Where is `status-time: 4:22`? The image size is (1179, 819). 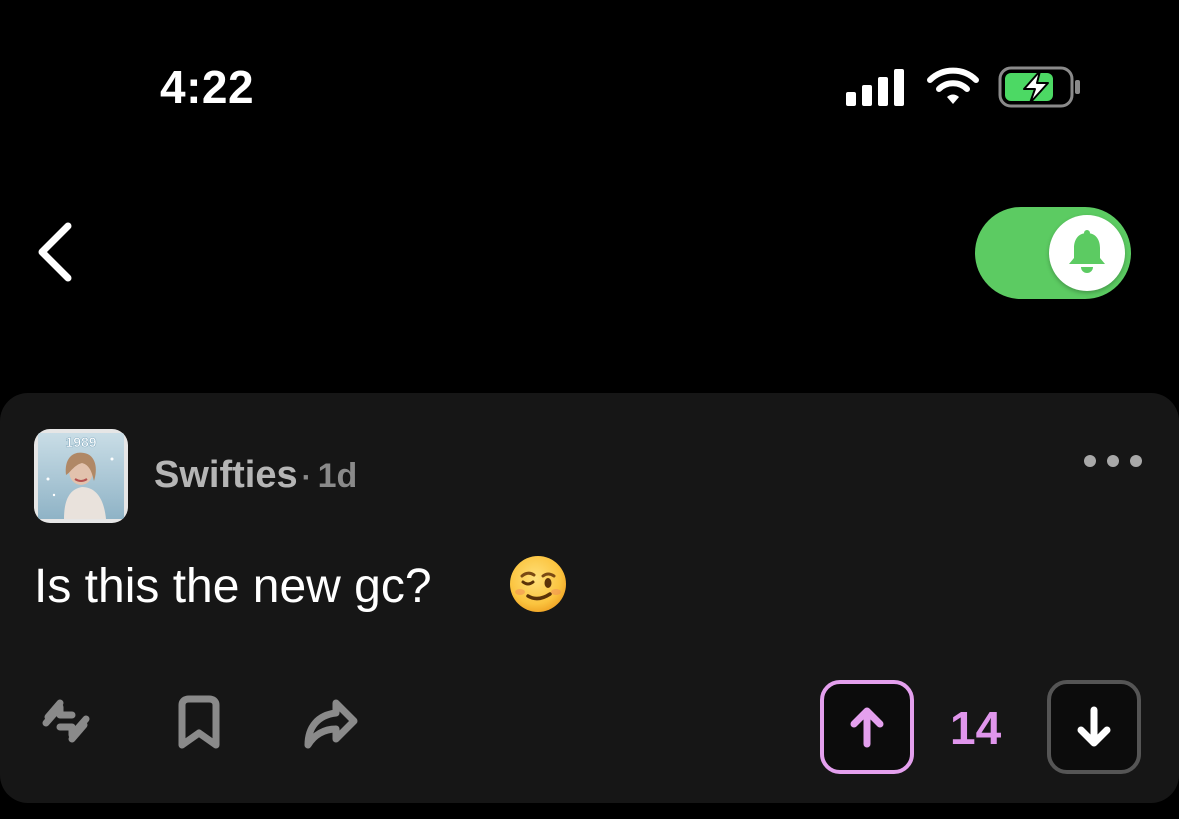
status-time: 4:22 is located at coordinates (207, 87).